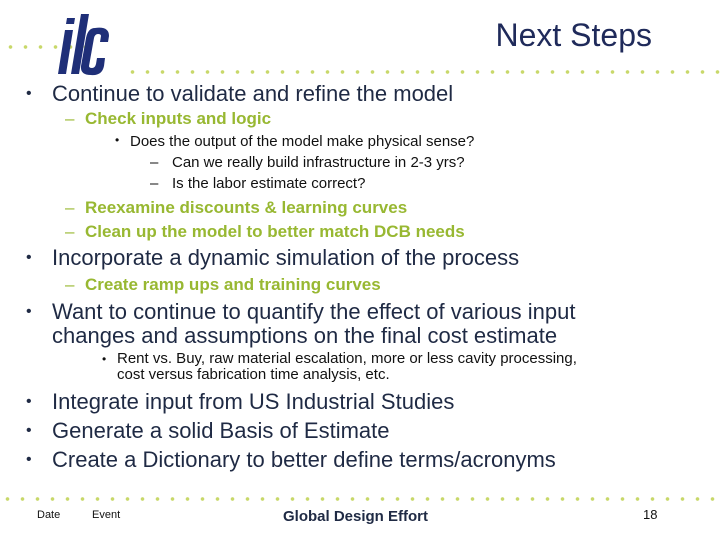 This screenshot has height=540, width=720. What do you see at coordinates (356, 516) in the screenshot?
I see `footer-center-label: Global Design Effort` at bounding box center [356, 516].